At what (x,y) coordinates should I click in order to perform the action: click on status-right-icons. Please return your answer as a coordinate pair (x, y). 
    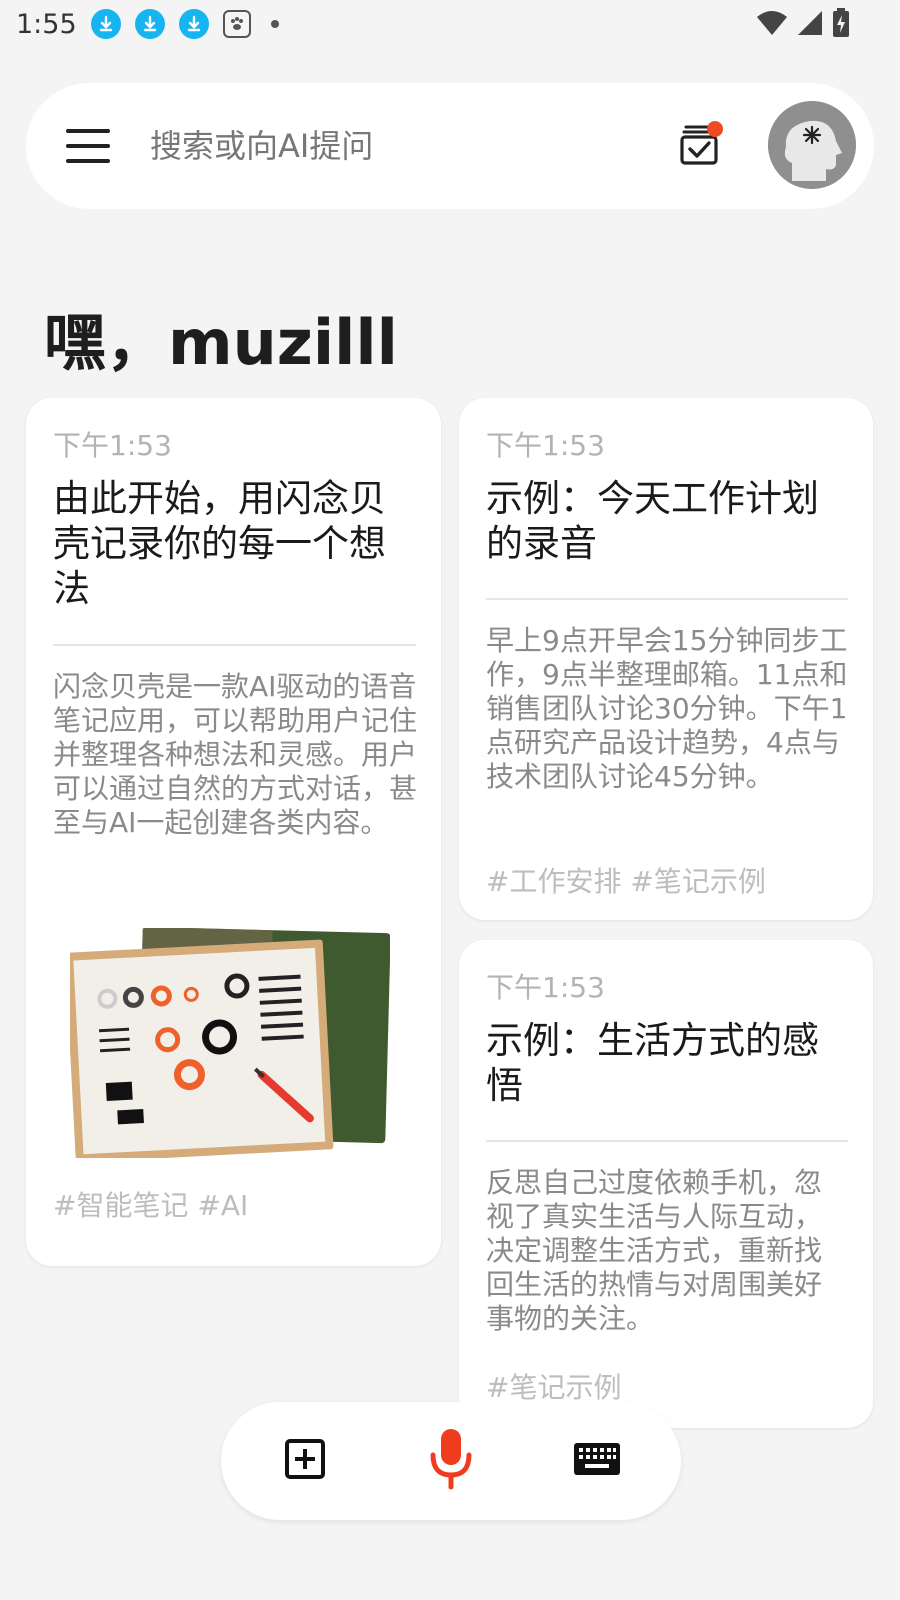
    Looking at the image, I should click on (803, 25).